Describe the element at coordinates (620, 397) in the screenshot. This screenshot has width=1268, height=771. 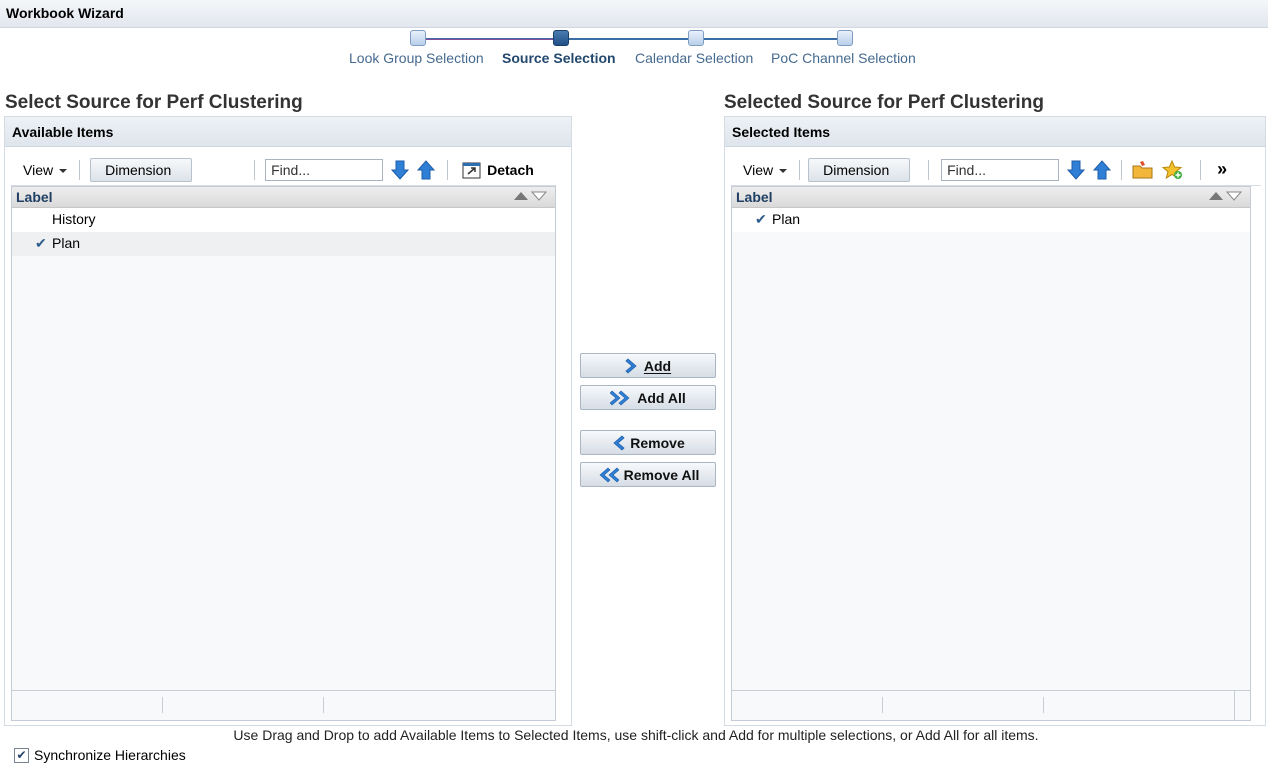
I see `double-chevron-right-icon` at that location.